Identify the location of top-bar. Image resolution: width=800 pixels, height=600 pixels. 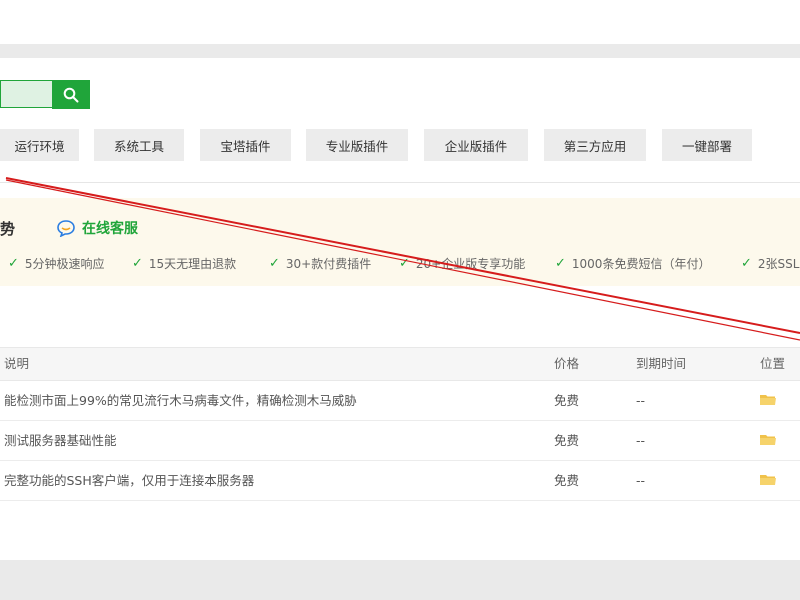
(400, 22).